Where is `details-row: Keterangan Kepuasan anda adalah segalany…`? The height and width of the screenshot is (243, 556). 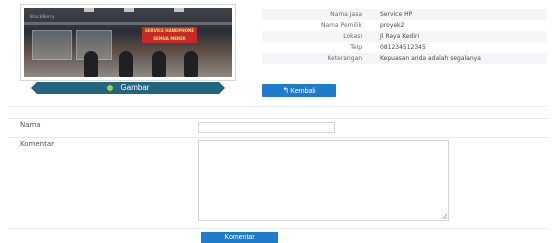
details-row: Keterangan Kepuasan anda adalah segalany… is located at coordinates (404, 58).